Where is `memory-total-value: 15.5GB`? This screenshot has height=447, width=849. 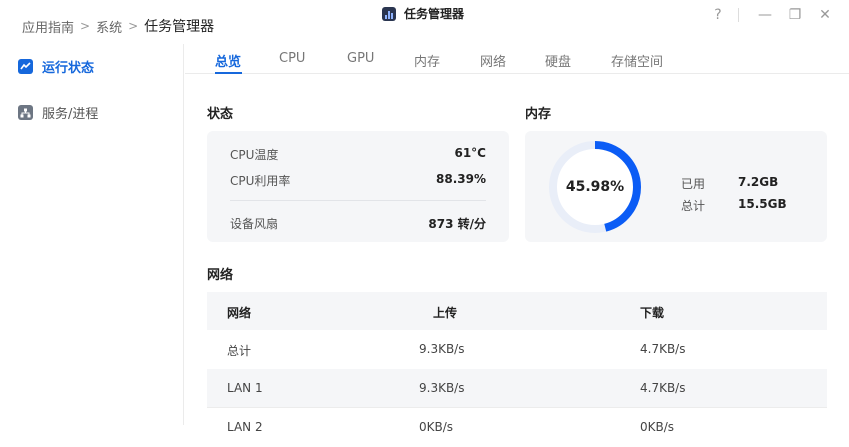
memory-total-value: 15.5GB is located at coordinates (762, 204).